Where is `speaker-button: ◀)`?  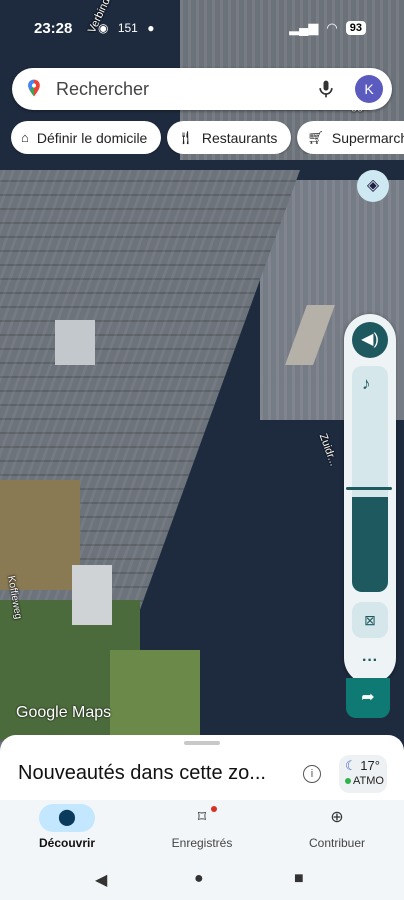 speaker-button: ◀) is located at coordinates (370, 340).